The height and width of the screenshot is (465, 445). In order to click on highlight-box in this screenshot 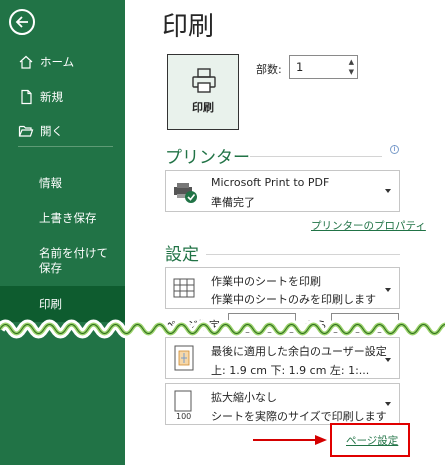, I will do `click(370, 440)`.